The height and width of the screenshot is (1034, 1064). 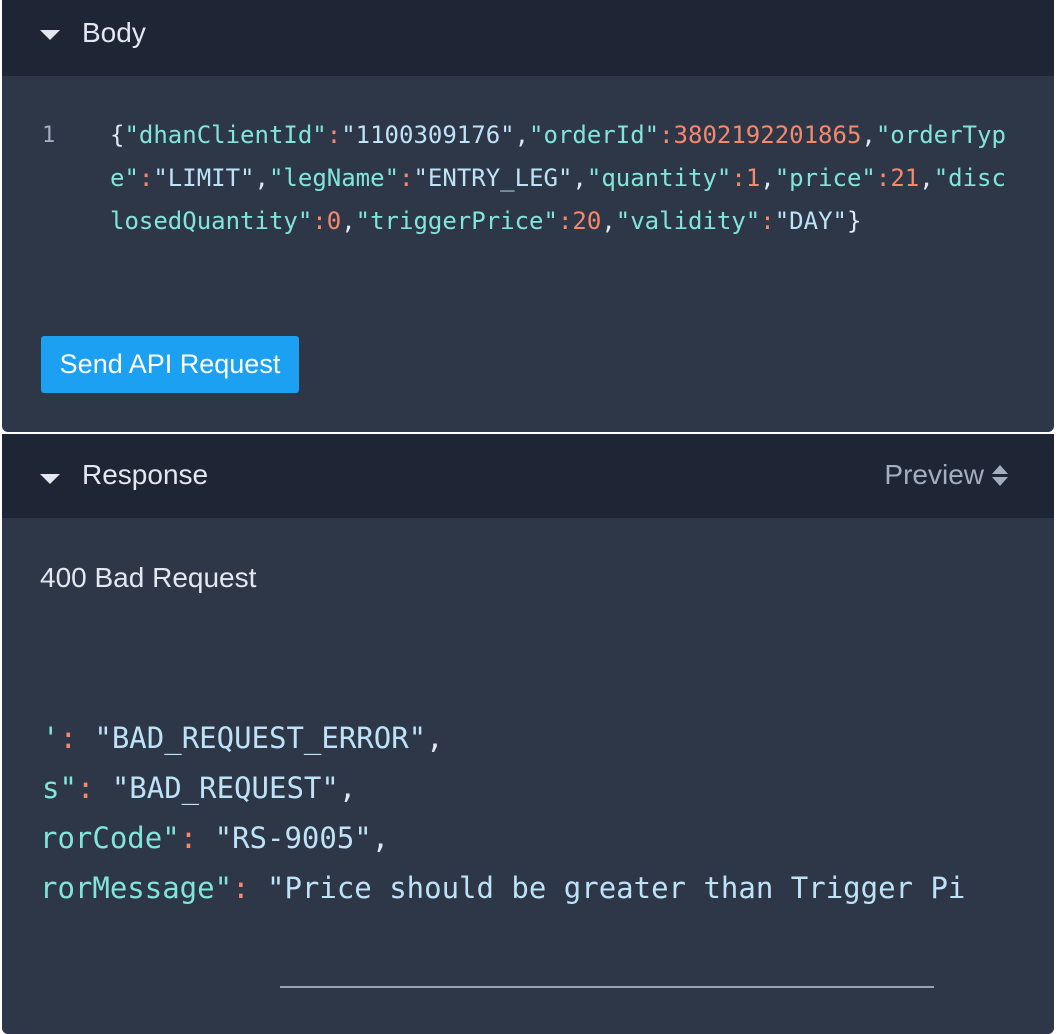 I want to click on sort-updown-icon, so click(x=1000, y=475).